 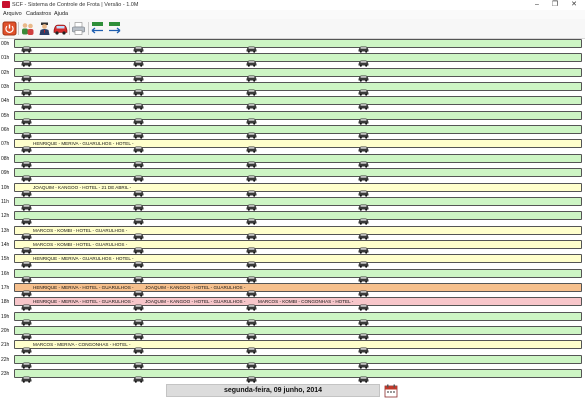 I want to click on booking-label: MARCOS - KOMBI - HOTEL - GUARULHOS -, so click(x=80, y=244).